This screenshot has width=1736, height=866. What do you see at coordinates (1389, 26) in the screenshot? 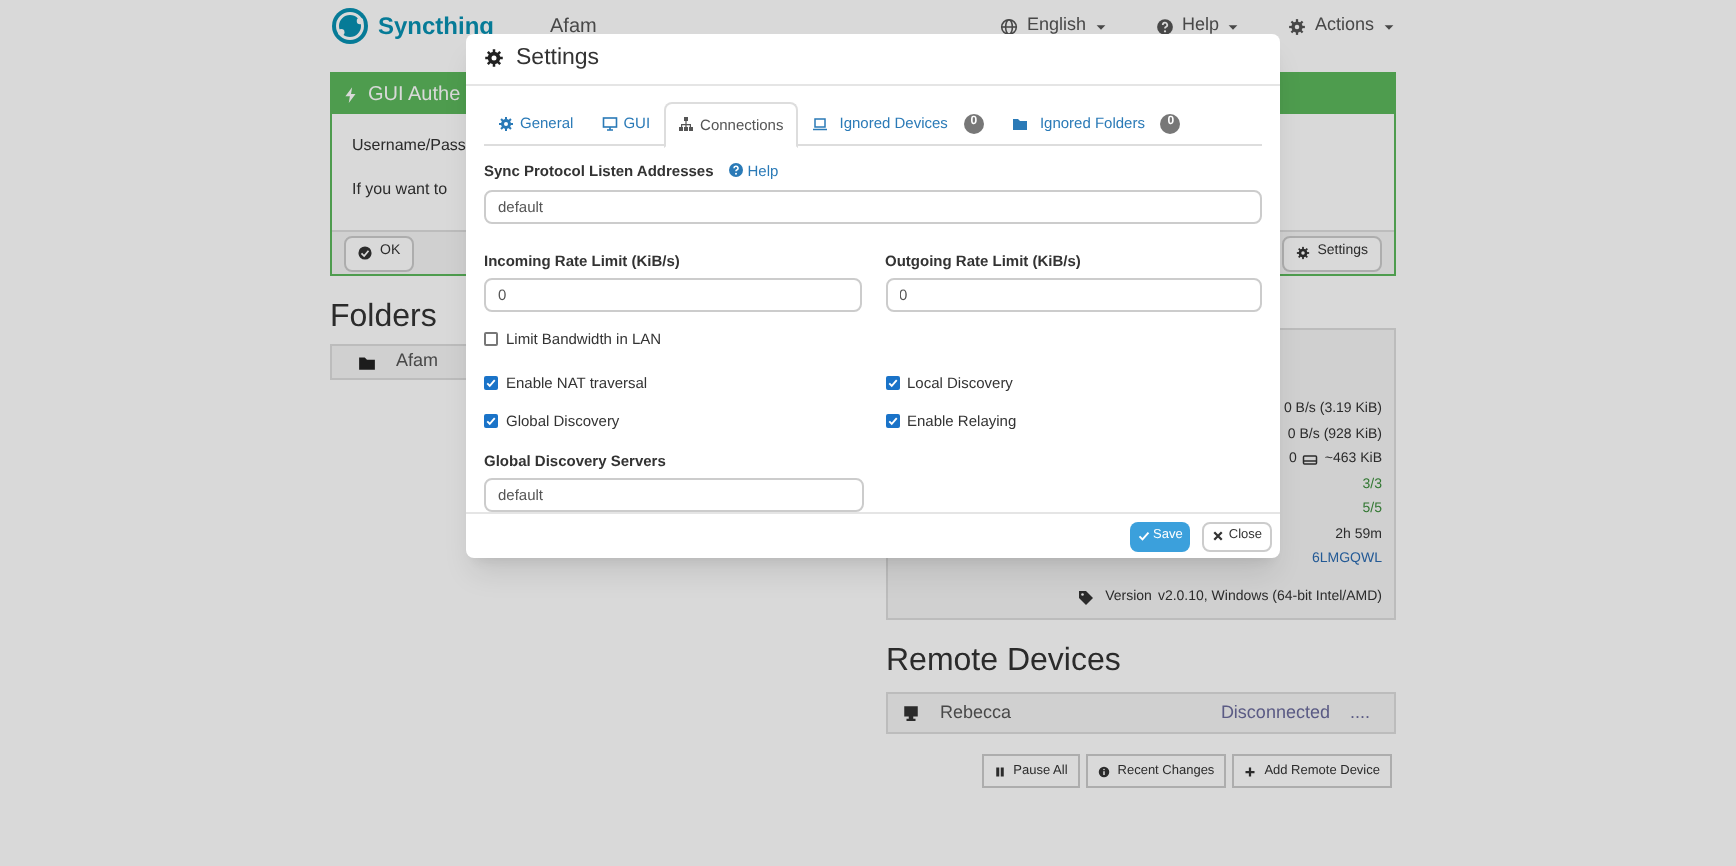
I see `caret-icon` at bounding box center [1389, 26].